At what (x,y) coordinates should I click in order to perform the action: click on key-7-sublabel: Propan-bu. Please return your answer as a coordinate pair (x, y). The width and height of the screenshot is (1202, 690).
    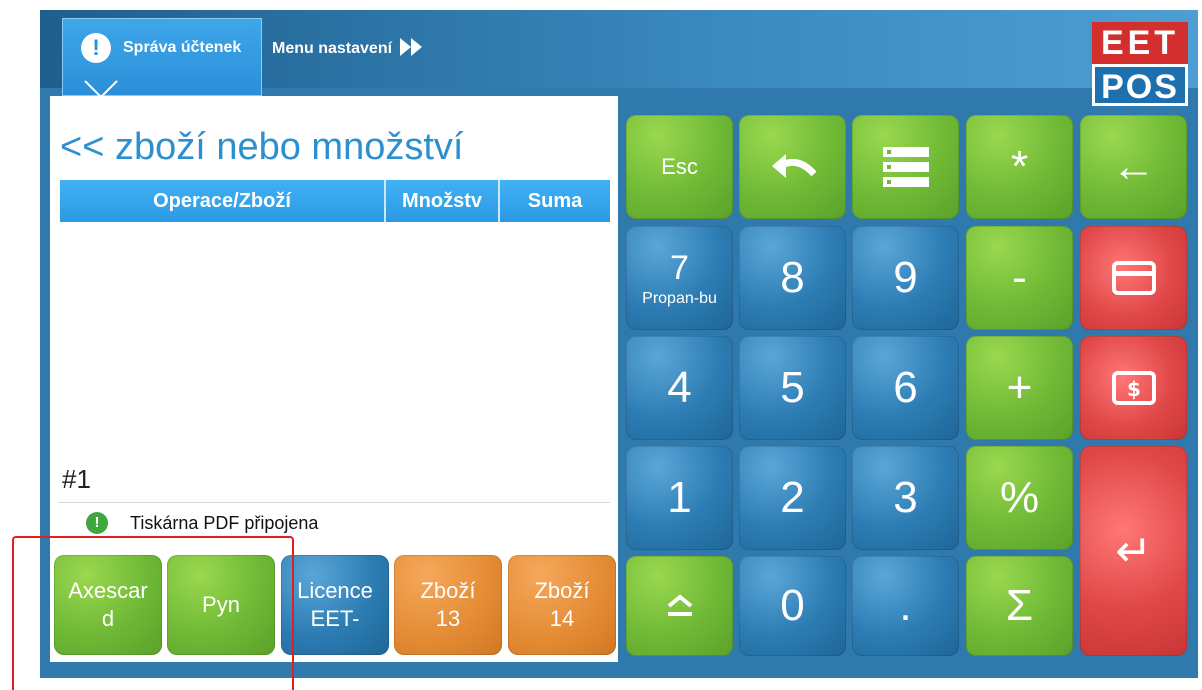
    Looking at the image, I should click on (679, 298).